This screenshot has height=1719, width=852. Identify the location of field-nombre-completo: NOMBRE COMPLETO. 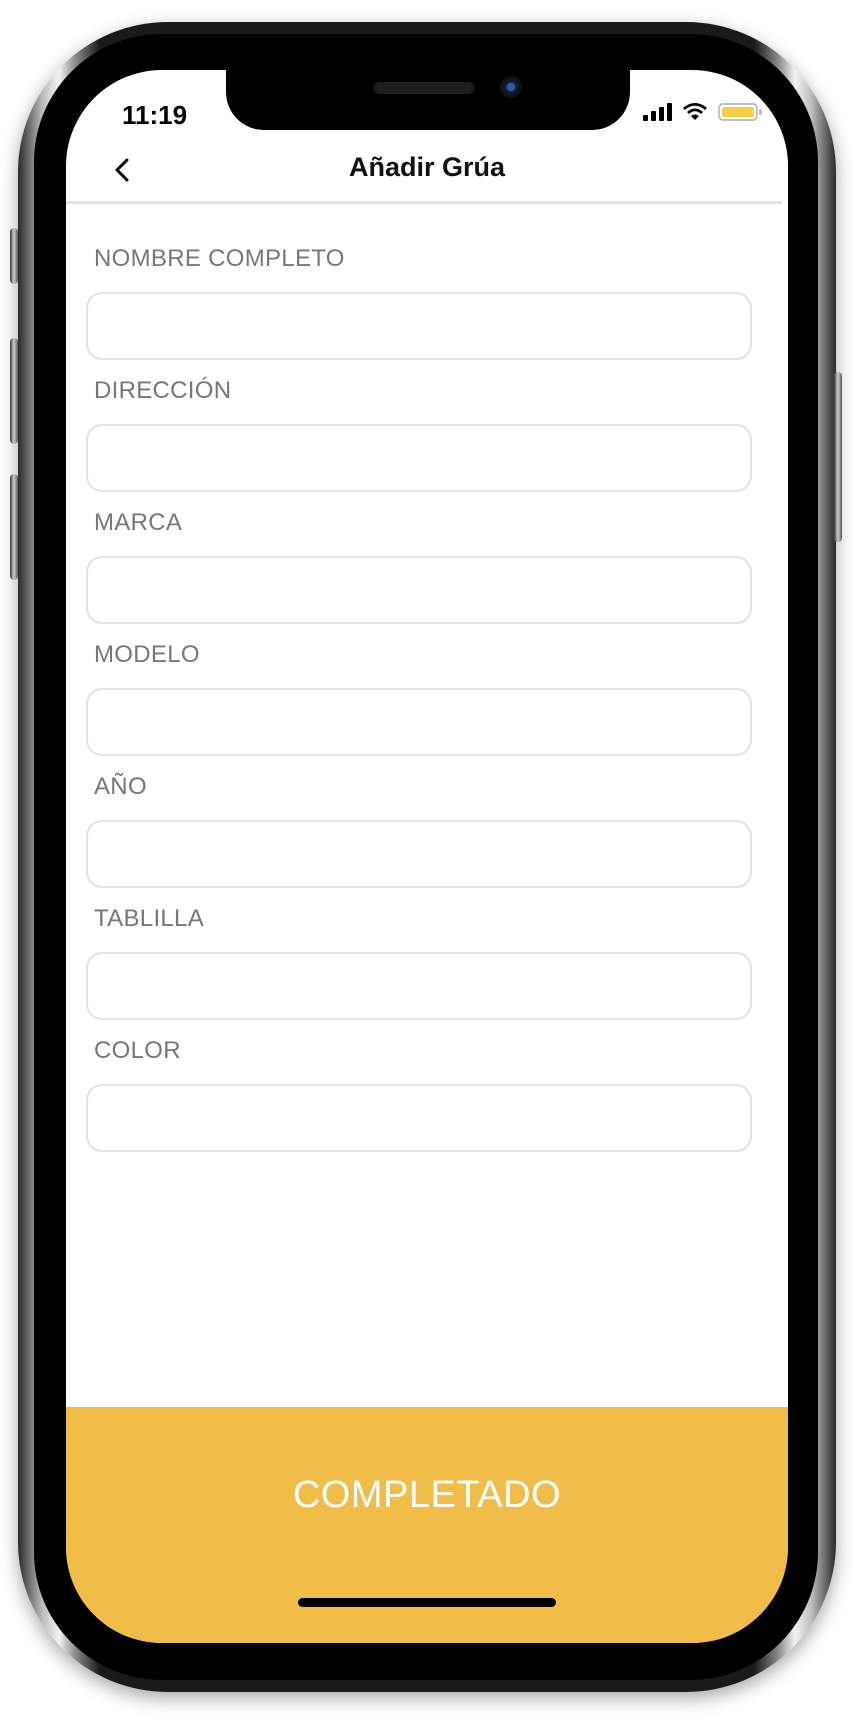
(419, 302).